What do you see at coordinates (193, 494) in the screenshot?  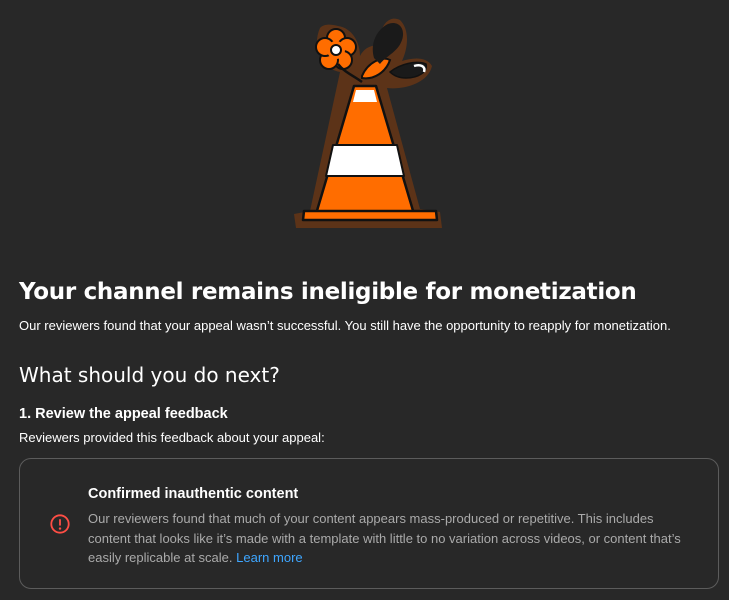 I see `feedback-title: Confirmed inauthentic content` at bounding box center [193, 494].